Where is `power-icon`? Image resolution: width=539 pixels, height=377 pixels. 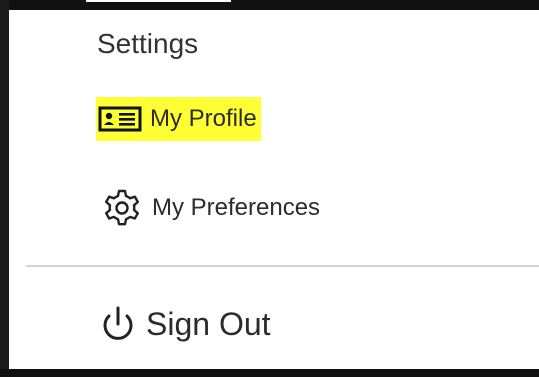
power-icon is located at coordinates (118, 324).